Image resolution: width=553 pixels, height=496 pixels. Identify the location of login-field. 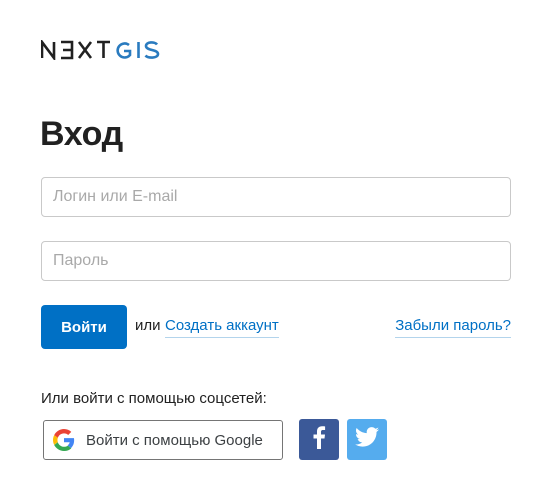
(276, 197).